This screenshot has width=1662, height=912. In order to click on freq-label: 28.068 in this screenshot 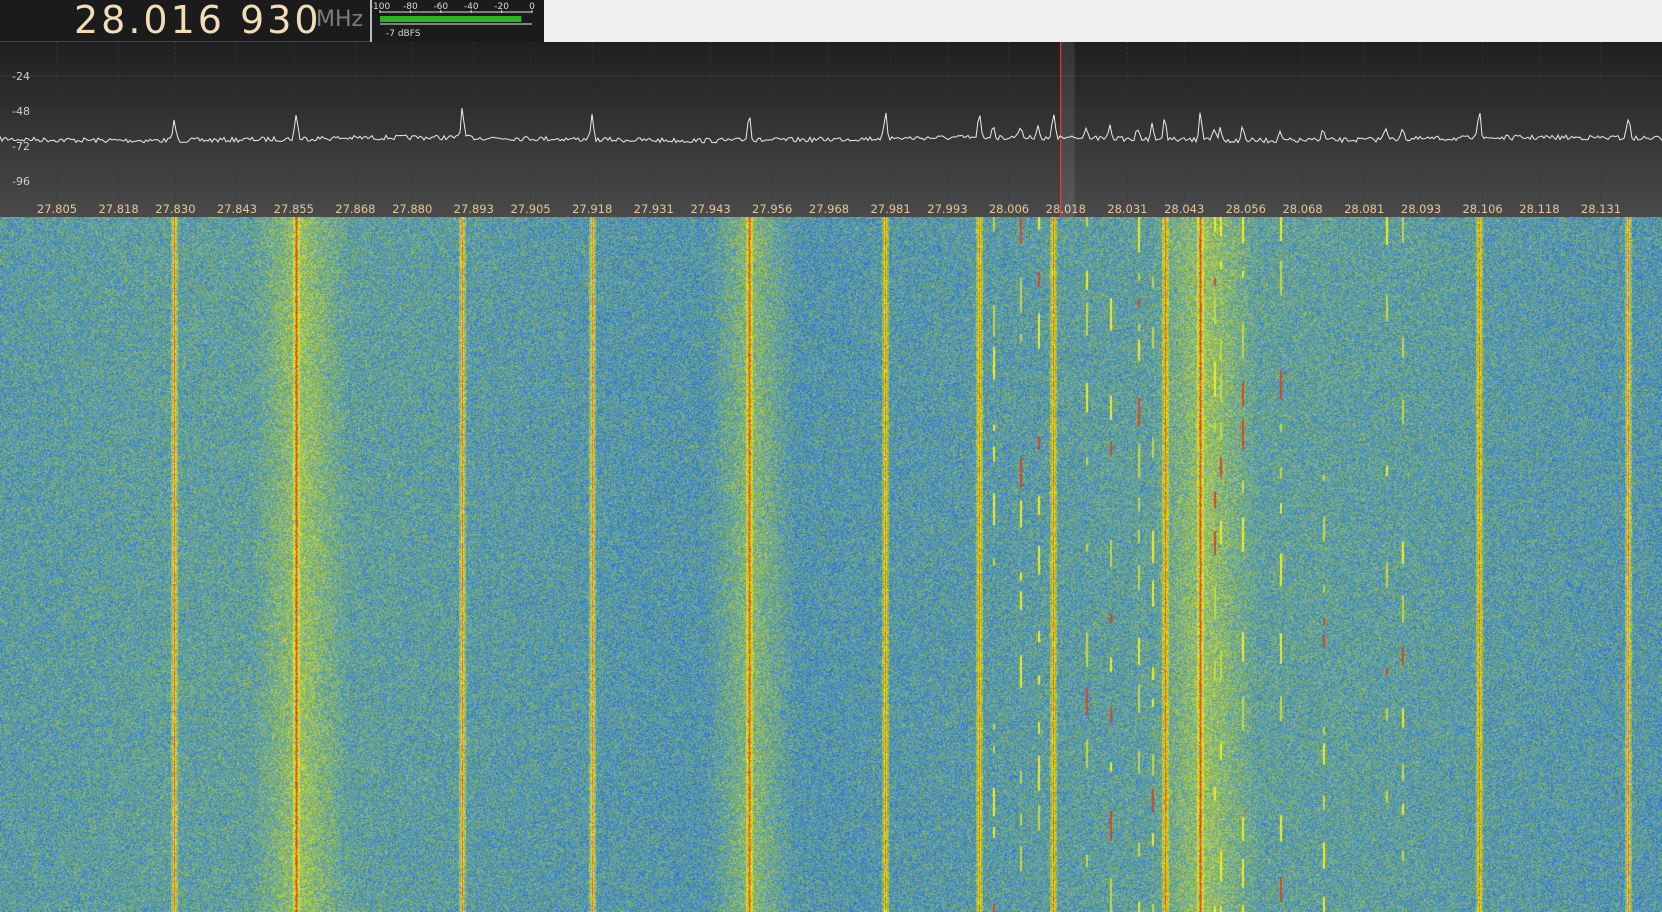, I will do `click(1302, 209)`.